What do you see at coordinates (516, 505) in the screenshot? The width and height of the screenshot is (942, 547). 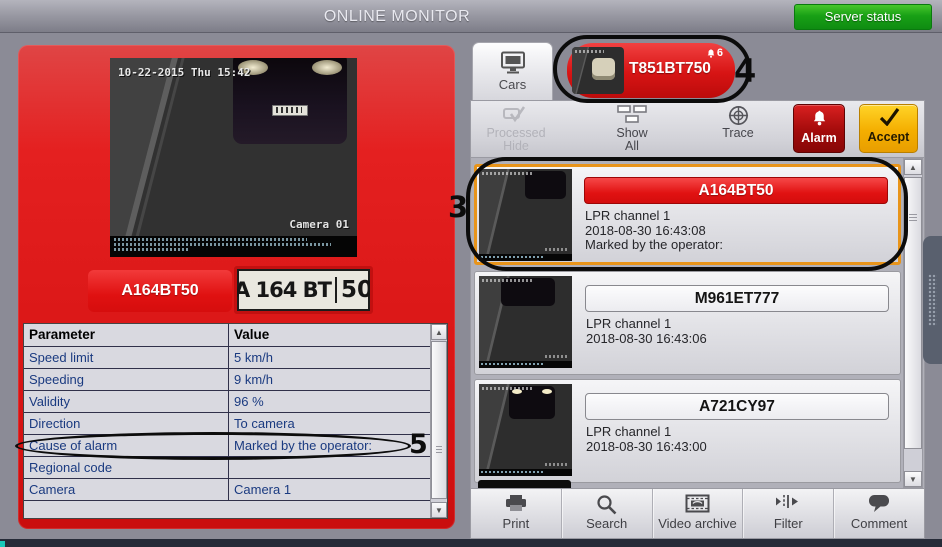 I see `print-icon` at bounding box center [516, 505].